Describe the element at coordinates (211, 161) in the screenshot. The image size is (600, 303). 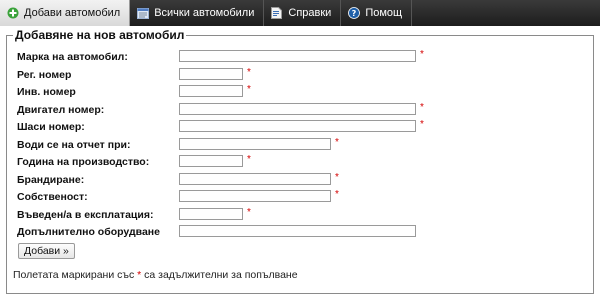
I see `production-year-input` at that location.